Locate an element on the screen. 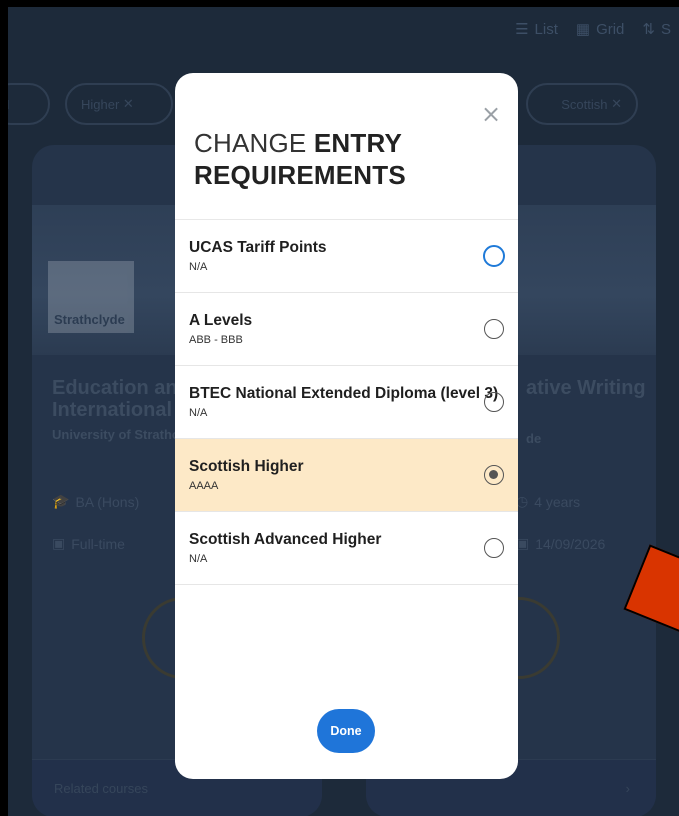  list-view-toggle: ☰ List is located at coordinates (536, 29).